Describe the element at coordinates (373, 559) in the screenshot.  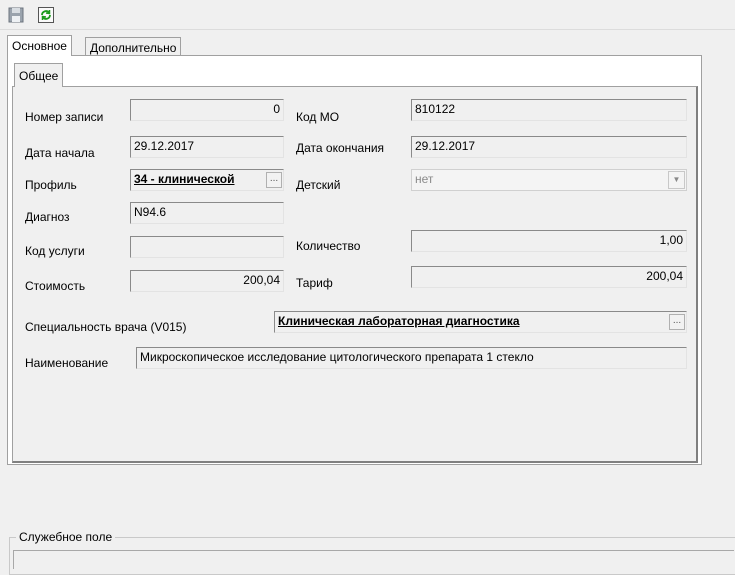
I see `service-field-input` at that location.